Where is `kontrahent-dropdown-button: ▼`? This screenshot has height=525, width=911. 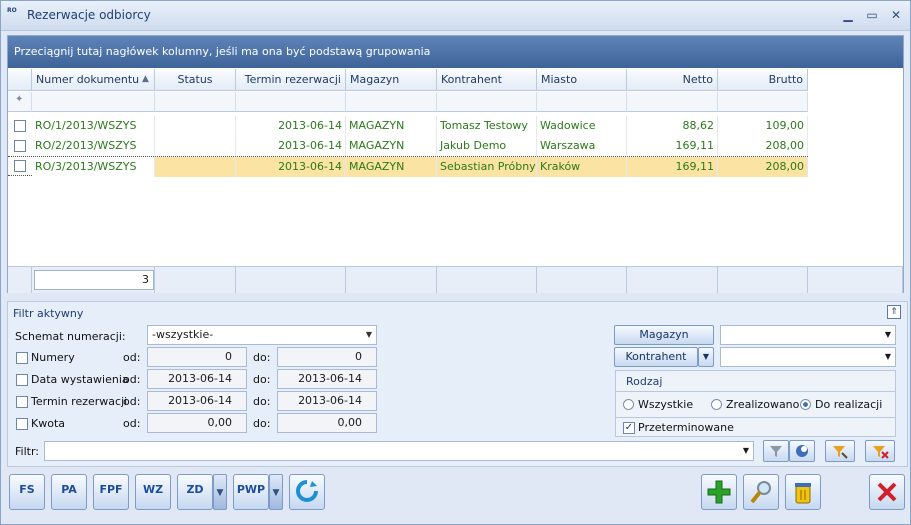 kontrahent-dropdown-button: ▼ is located at coordinates (706, 357).